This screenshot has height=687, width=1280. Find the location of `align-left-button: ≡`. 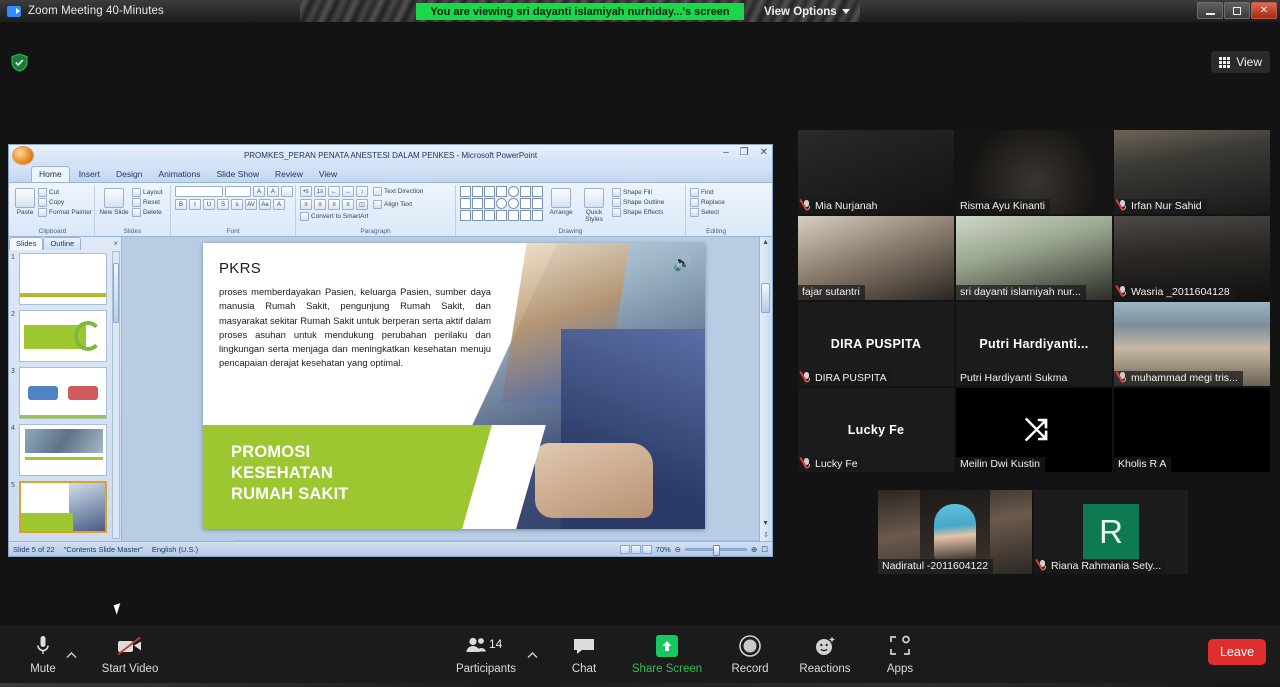

align-left-button: ≡ is located at coordinates (306, 204).